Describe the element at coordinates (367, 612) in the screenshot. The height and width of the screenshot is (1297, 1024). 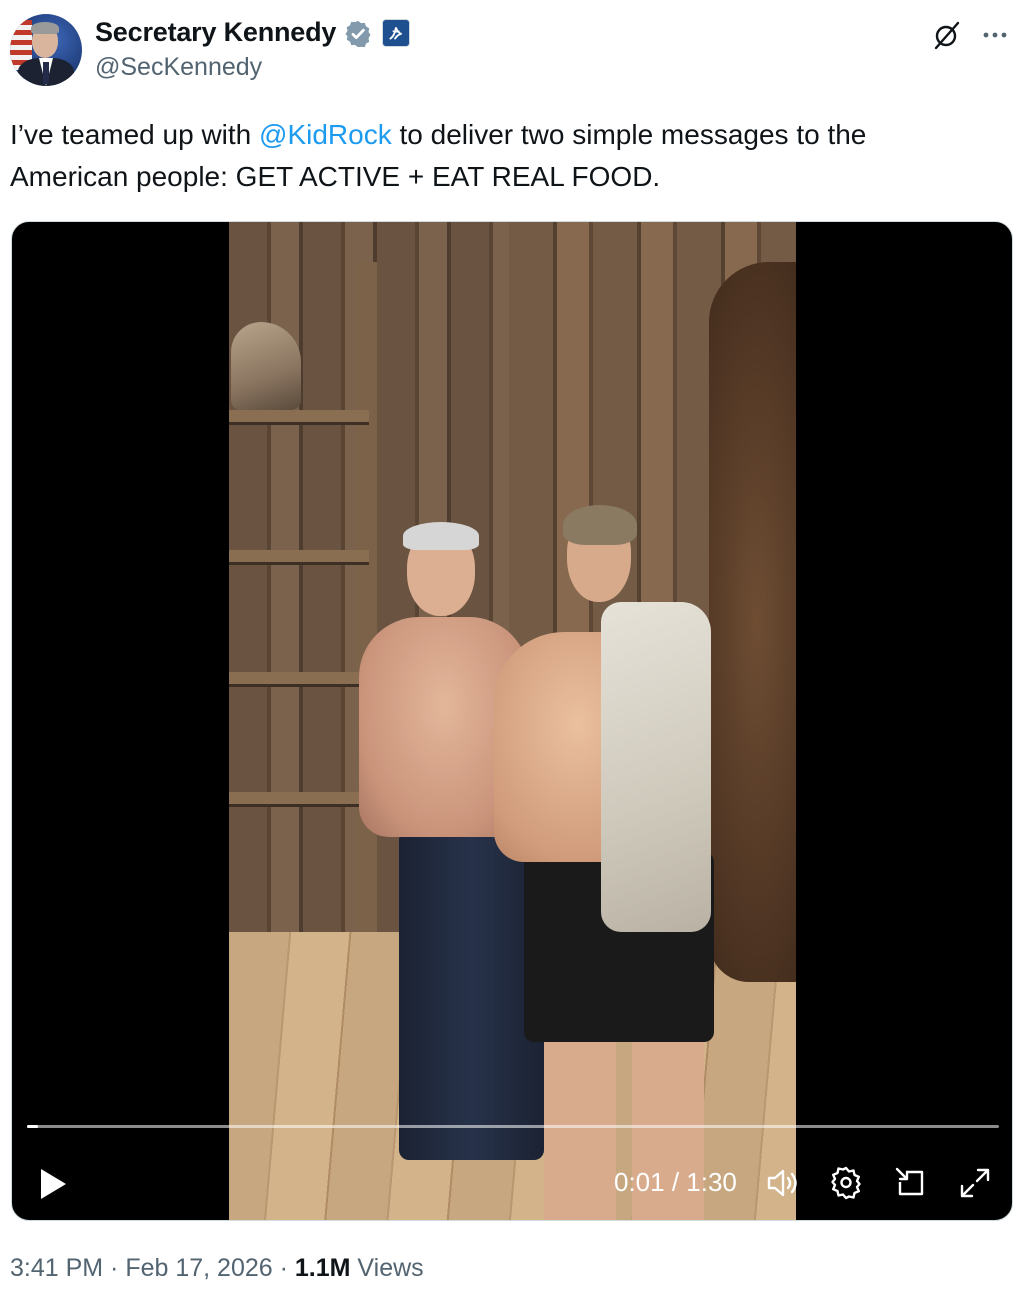
I see `shelf-post` at that location.